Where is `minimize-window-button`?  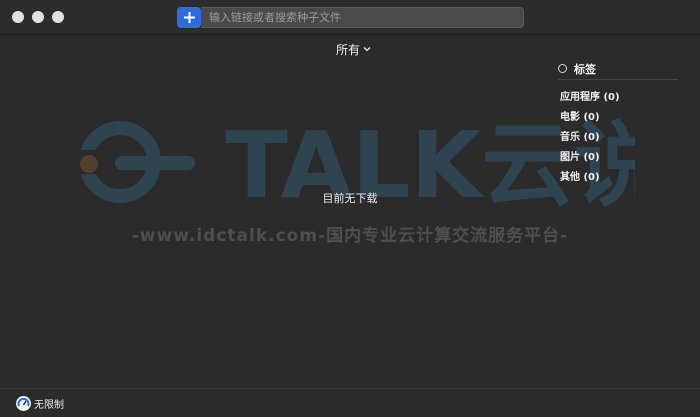 minimize-window-button is located at coordinates (38, 17).